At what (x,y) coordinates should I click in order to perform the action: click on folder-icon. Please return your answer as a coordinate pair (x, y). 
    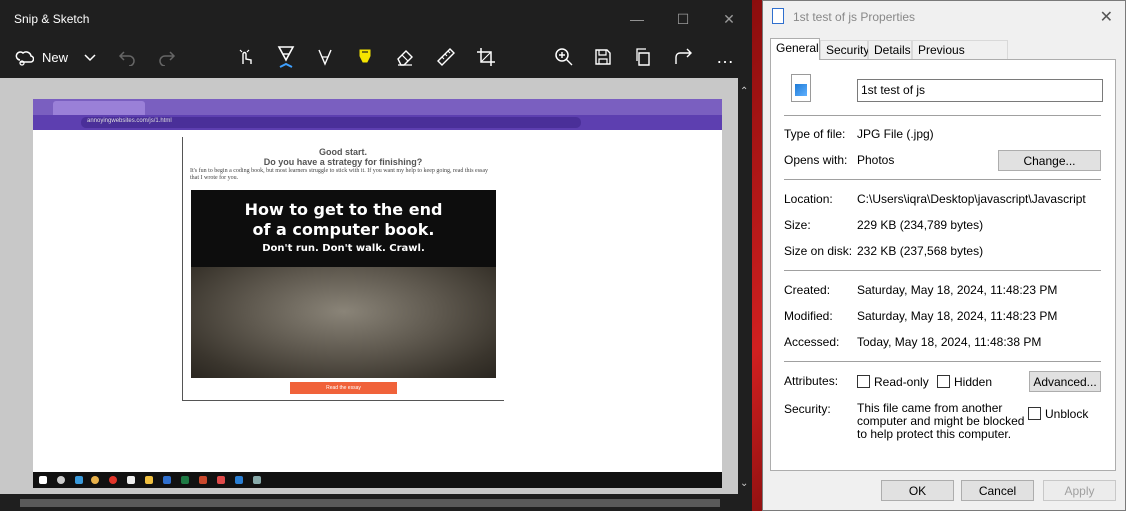
    Looking at the image, I should click on (149, 480).